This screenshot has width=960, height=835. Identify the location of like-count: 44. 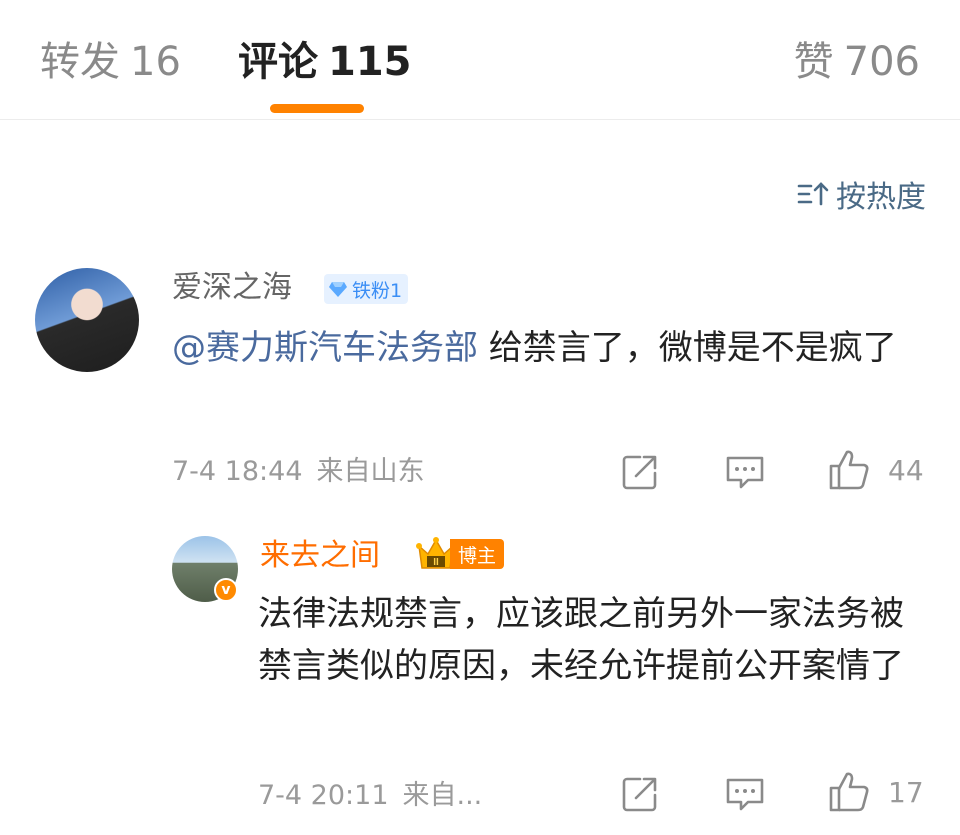
(906, 470).